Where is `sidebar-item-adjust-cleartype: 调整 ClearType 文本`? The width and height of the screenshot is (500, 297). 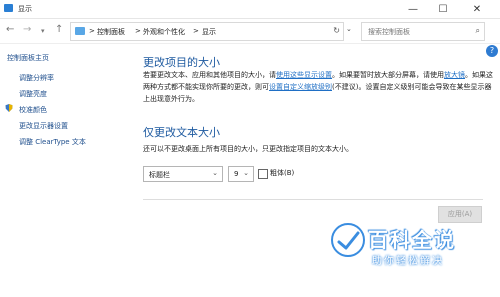 sidebar-item-adjust-cleartype: 调整 ClearType 文本 is located at coordinates (52, 142).